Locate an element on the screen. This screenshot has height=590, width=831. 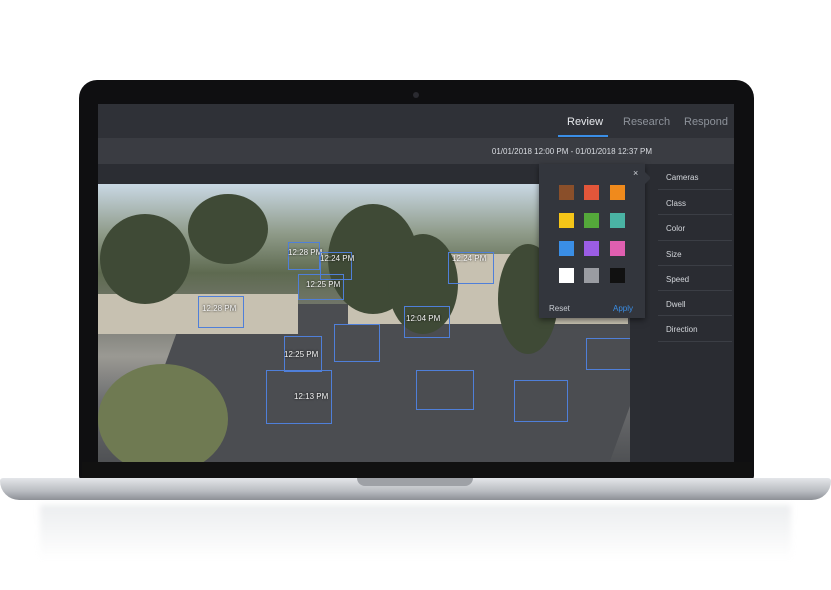
color-swatch-gray is located at coordinates (591, 275).